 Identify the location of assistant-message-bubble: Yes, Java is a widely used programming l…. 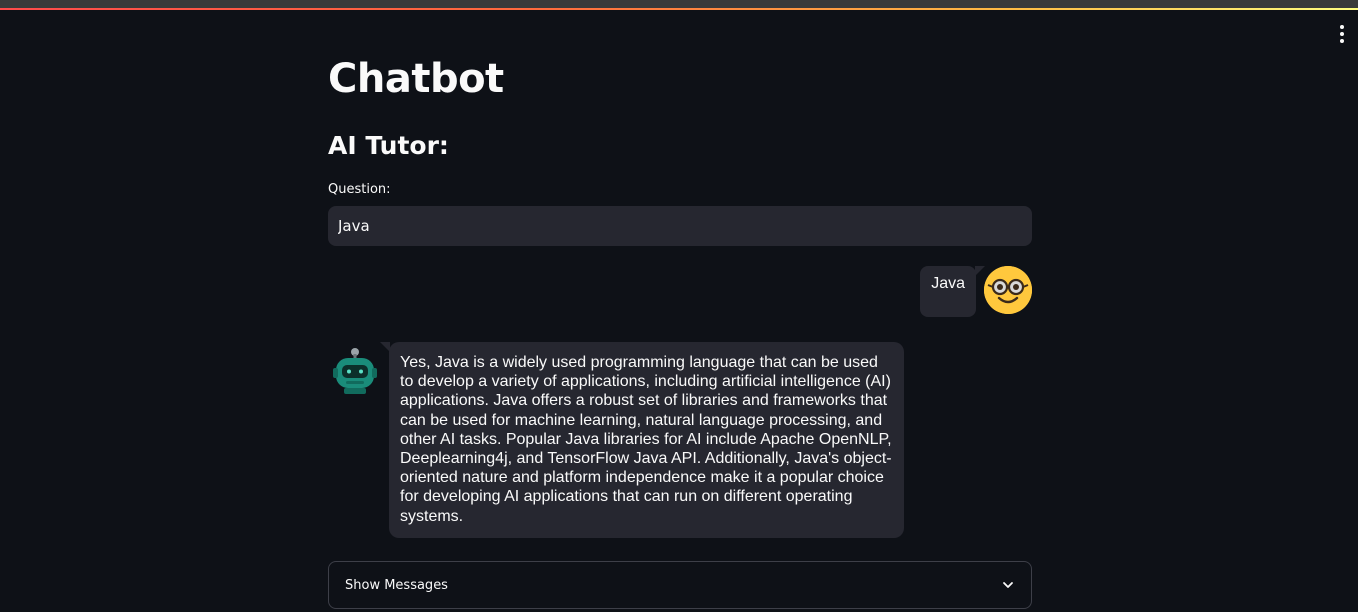
(642, 440).